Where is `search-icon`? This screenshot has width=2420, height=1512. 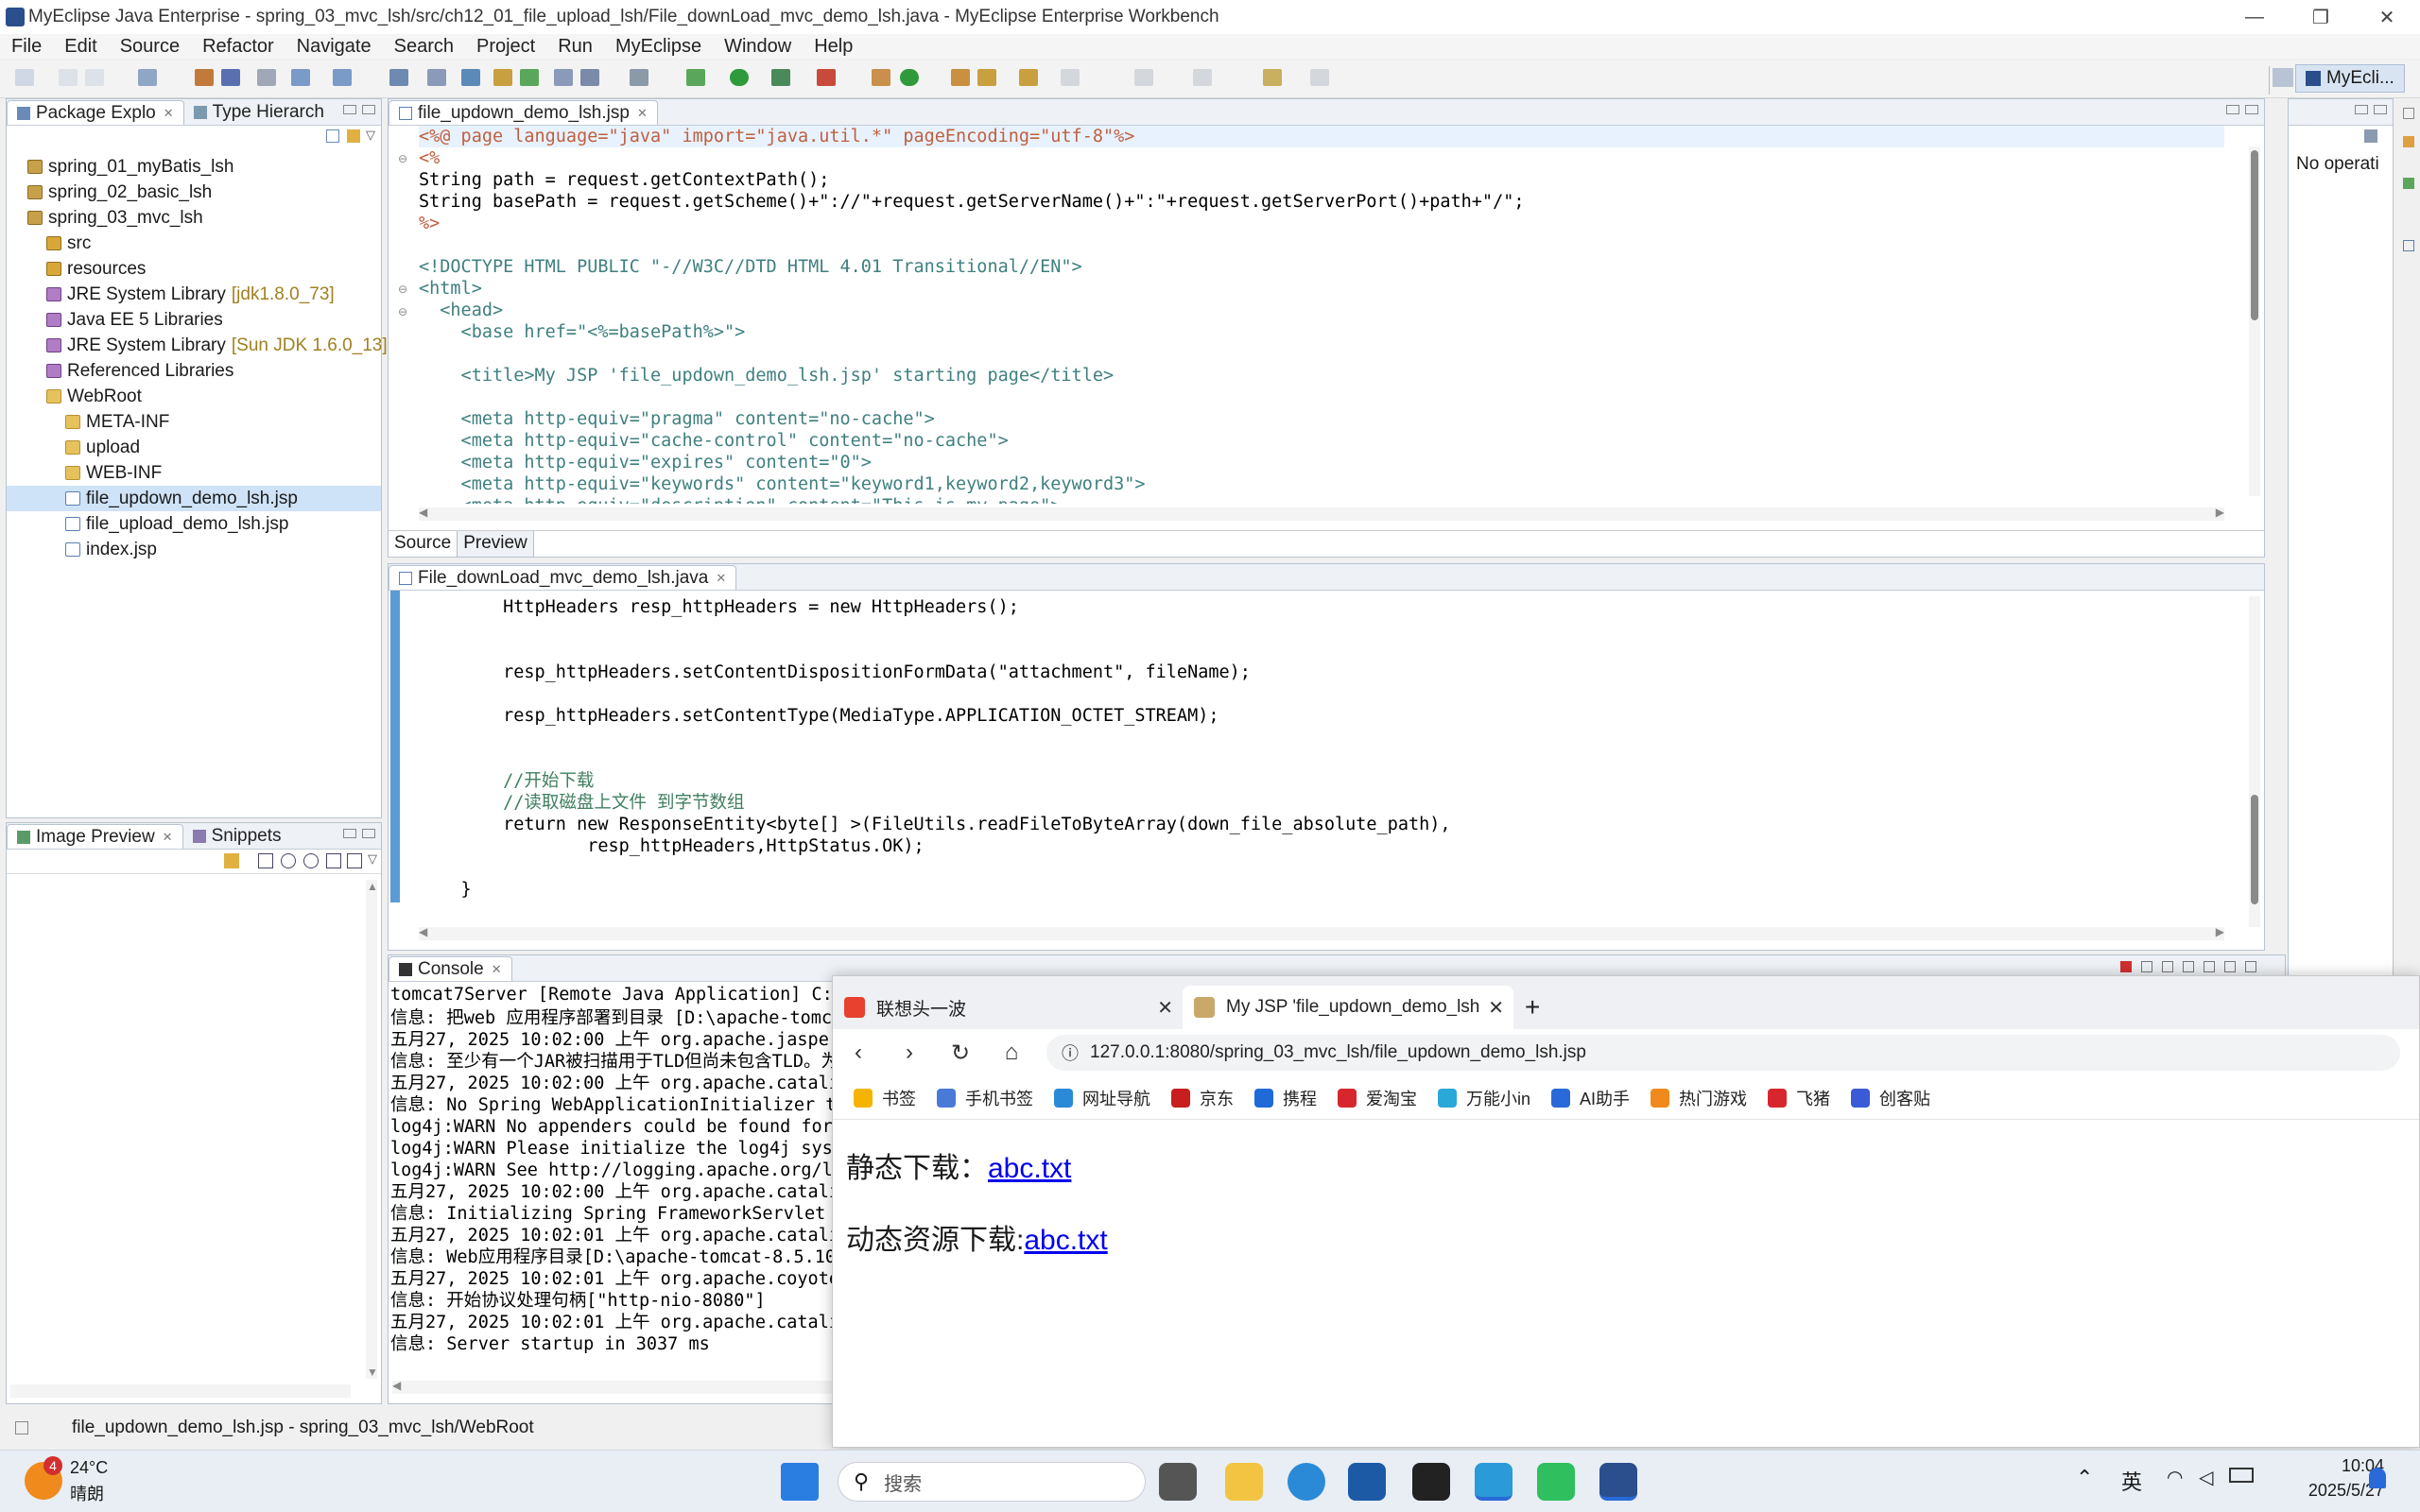 search-icon is located at coordinates (266, 77).